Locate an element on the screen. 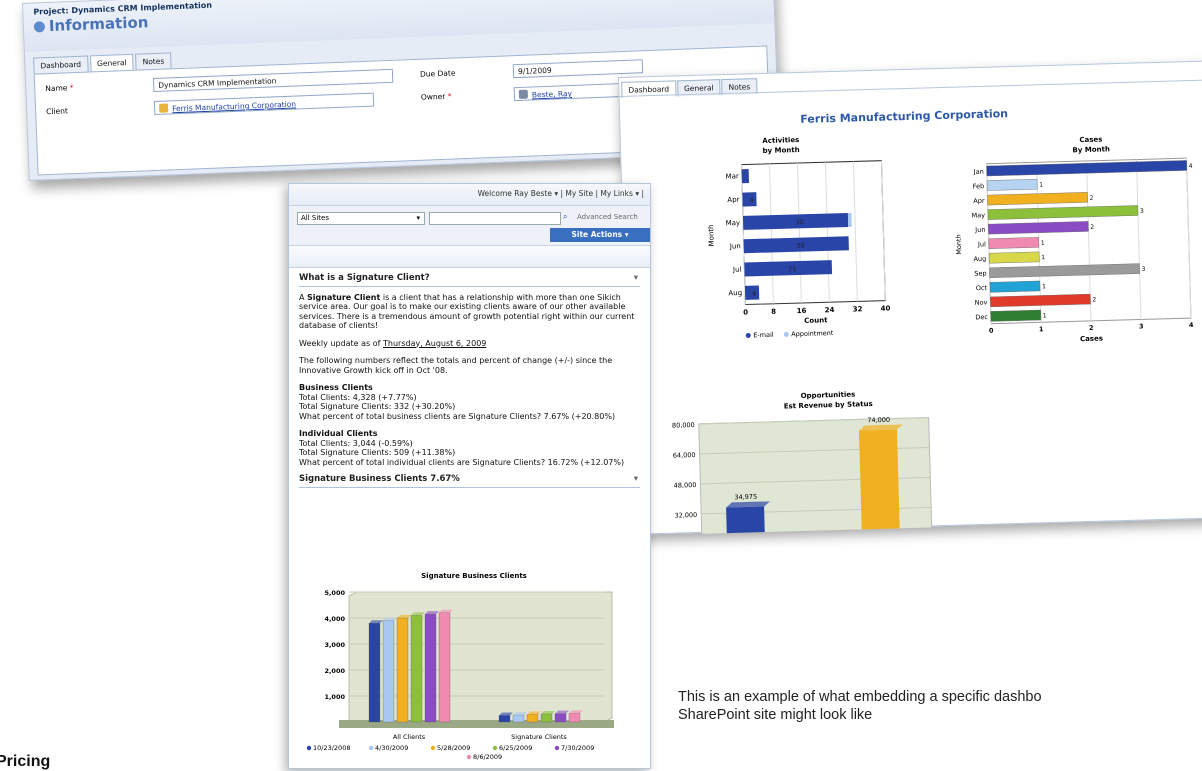 The width and height of the screenshot is (1202, 771). dropdown-icon: ▾ is located at coordinates (418, 218).